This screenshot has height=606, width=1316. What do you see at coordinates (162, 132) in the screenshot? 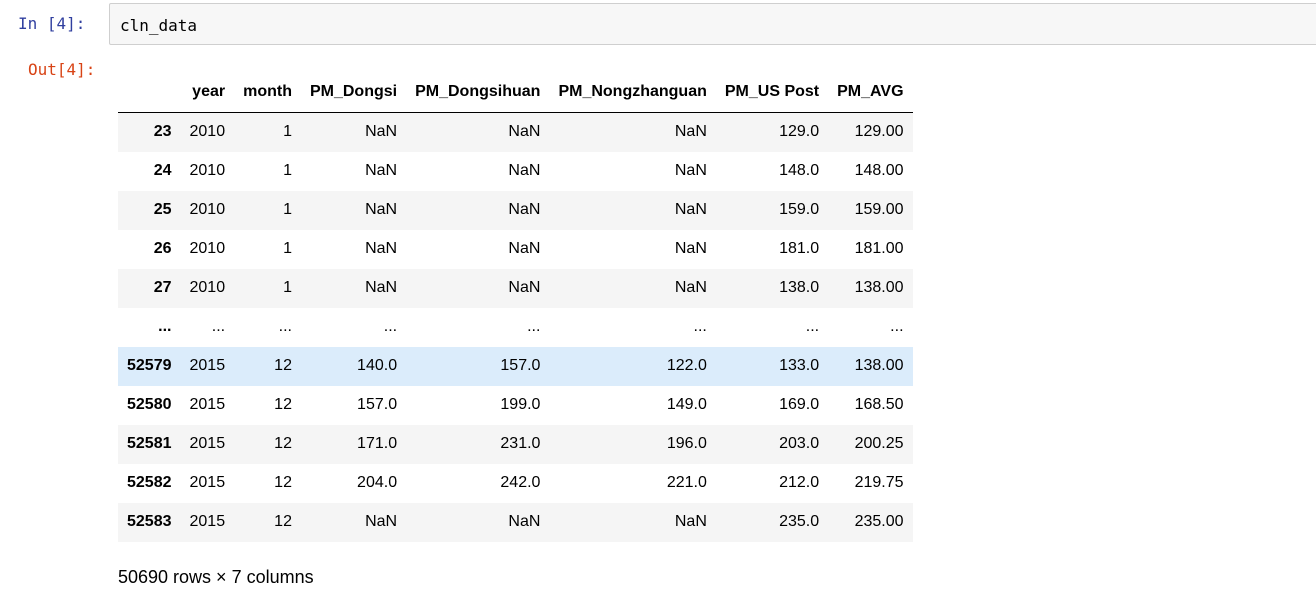
I see `row-index: 23` at bounding box center [162, 132].